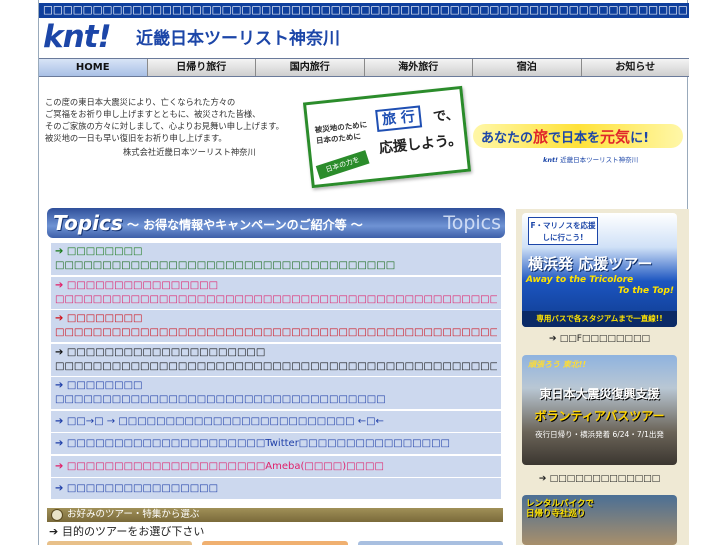  What do you see at coordinates (472, 223) in the screenshot?
I see `topics-watermark: Topics` at bounding box center [472, 223].